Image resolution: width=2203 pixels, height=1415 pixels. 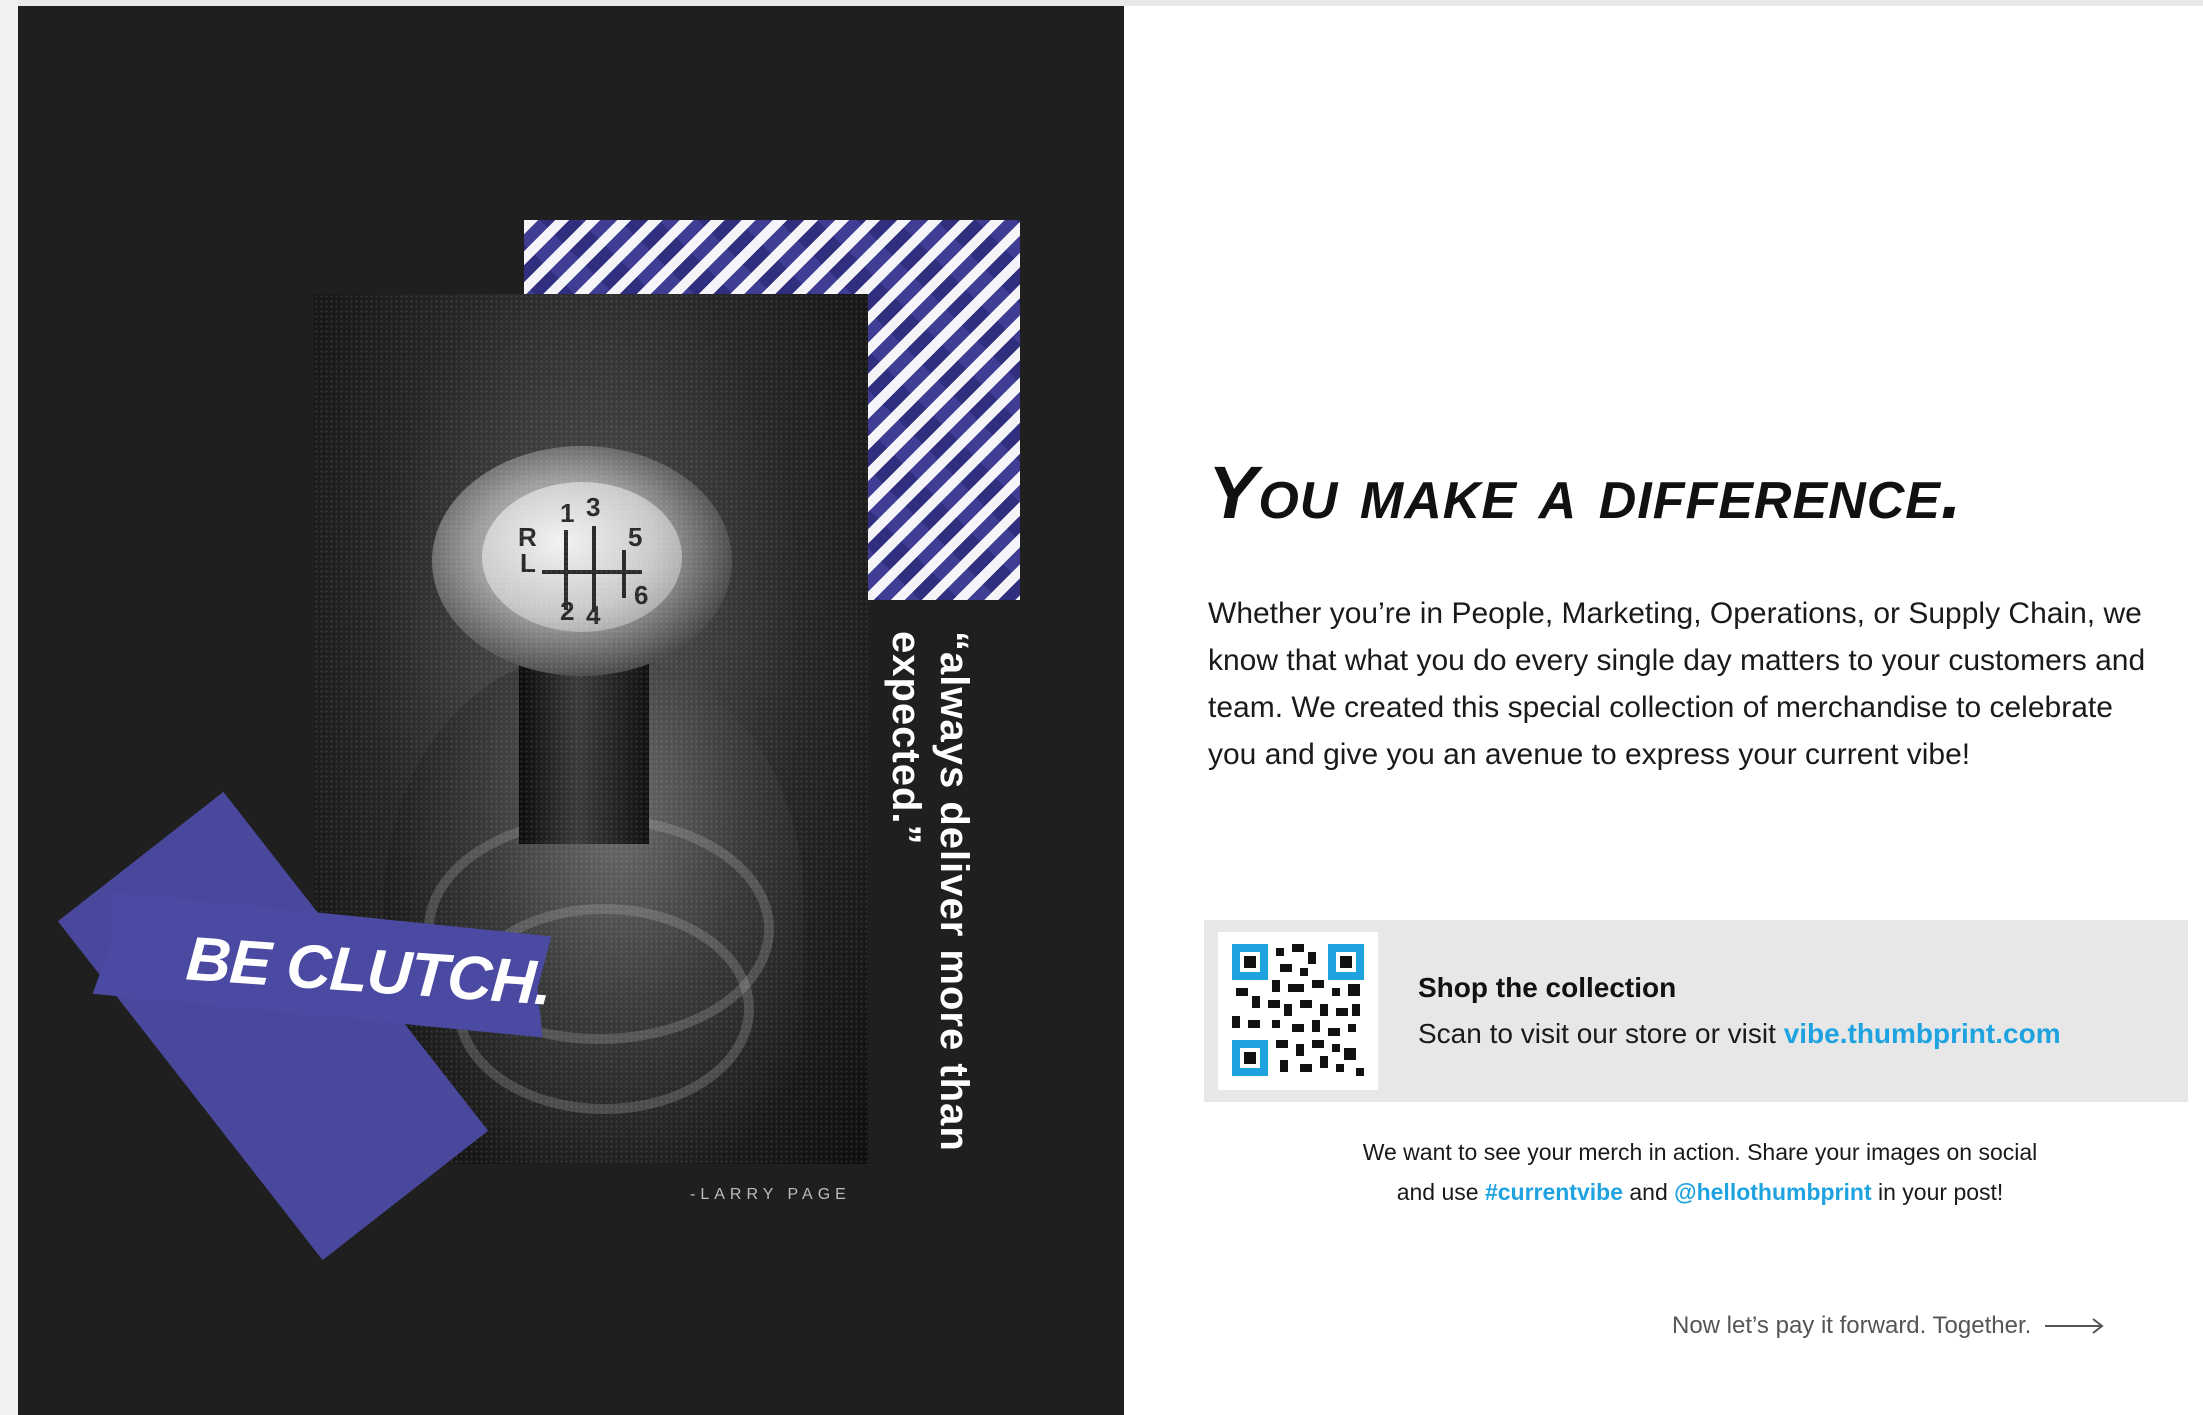 What do you see at coordinates (635, 537) in the screenshot?
I see `gear-label: 5` at bounding box center [635, 537].